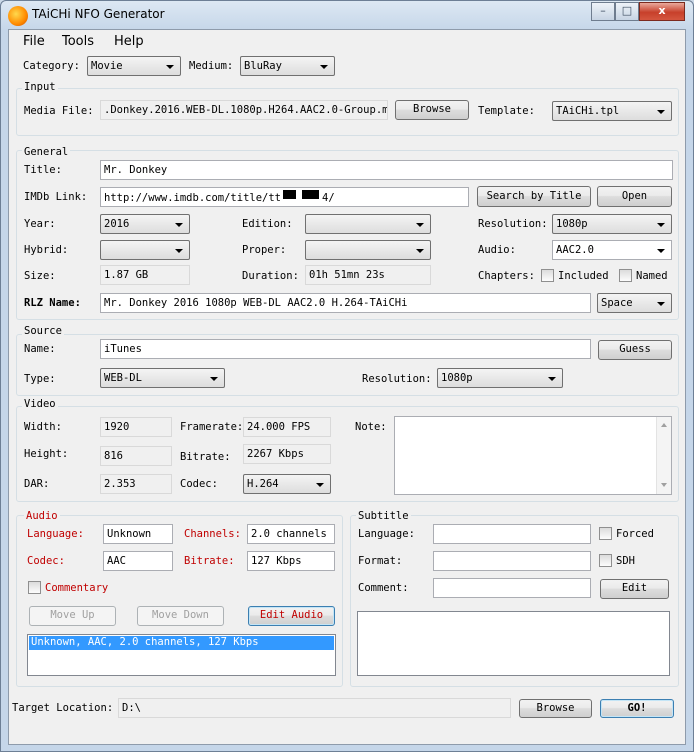 The width and height of the screenshot is (694, 752). Describe the element at coordinates (534, 196) in the screenshot. I see `search-by-title-button: Search by Title` at that location.